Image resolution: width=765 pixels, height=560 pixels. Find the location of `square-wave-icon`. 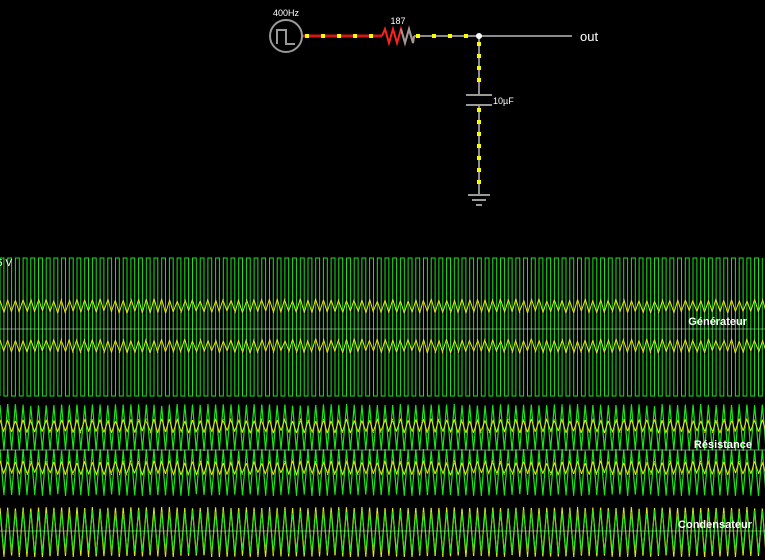

square-wave-icon is located at coordinates (286, 37).